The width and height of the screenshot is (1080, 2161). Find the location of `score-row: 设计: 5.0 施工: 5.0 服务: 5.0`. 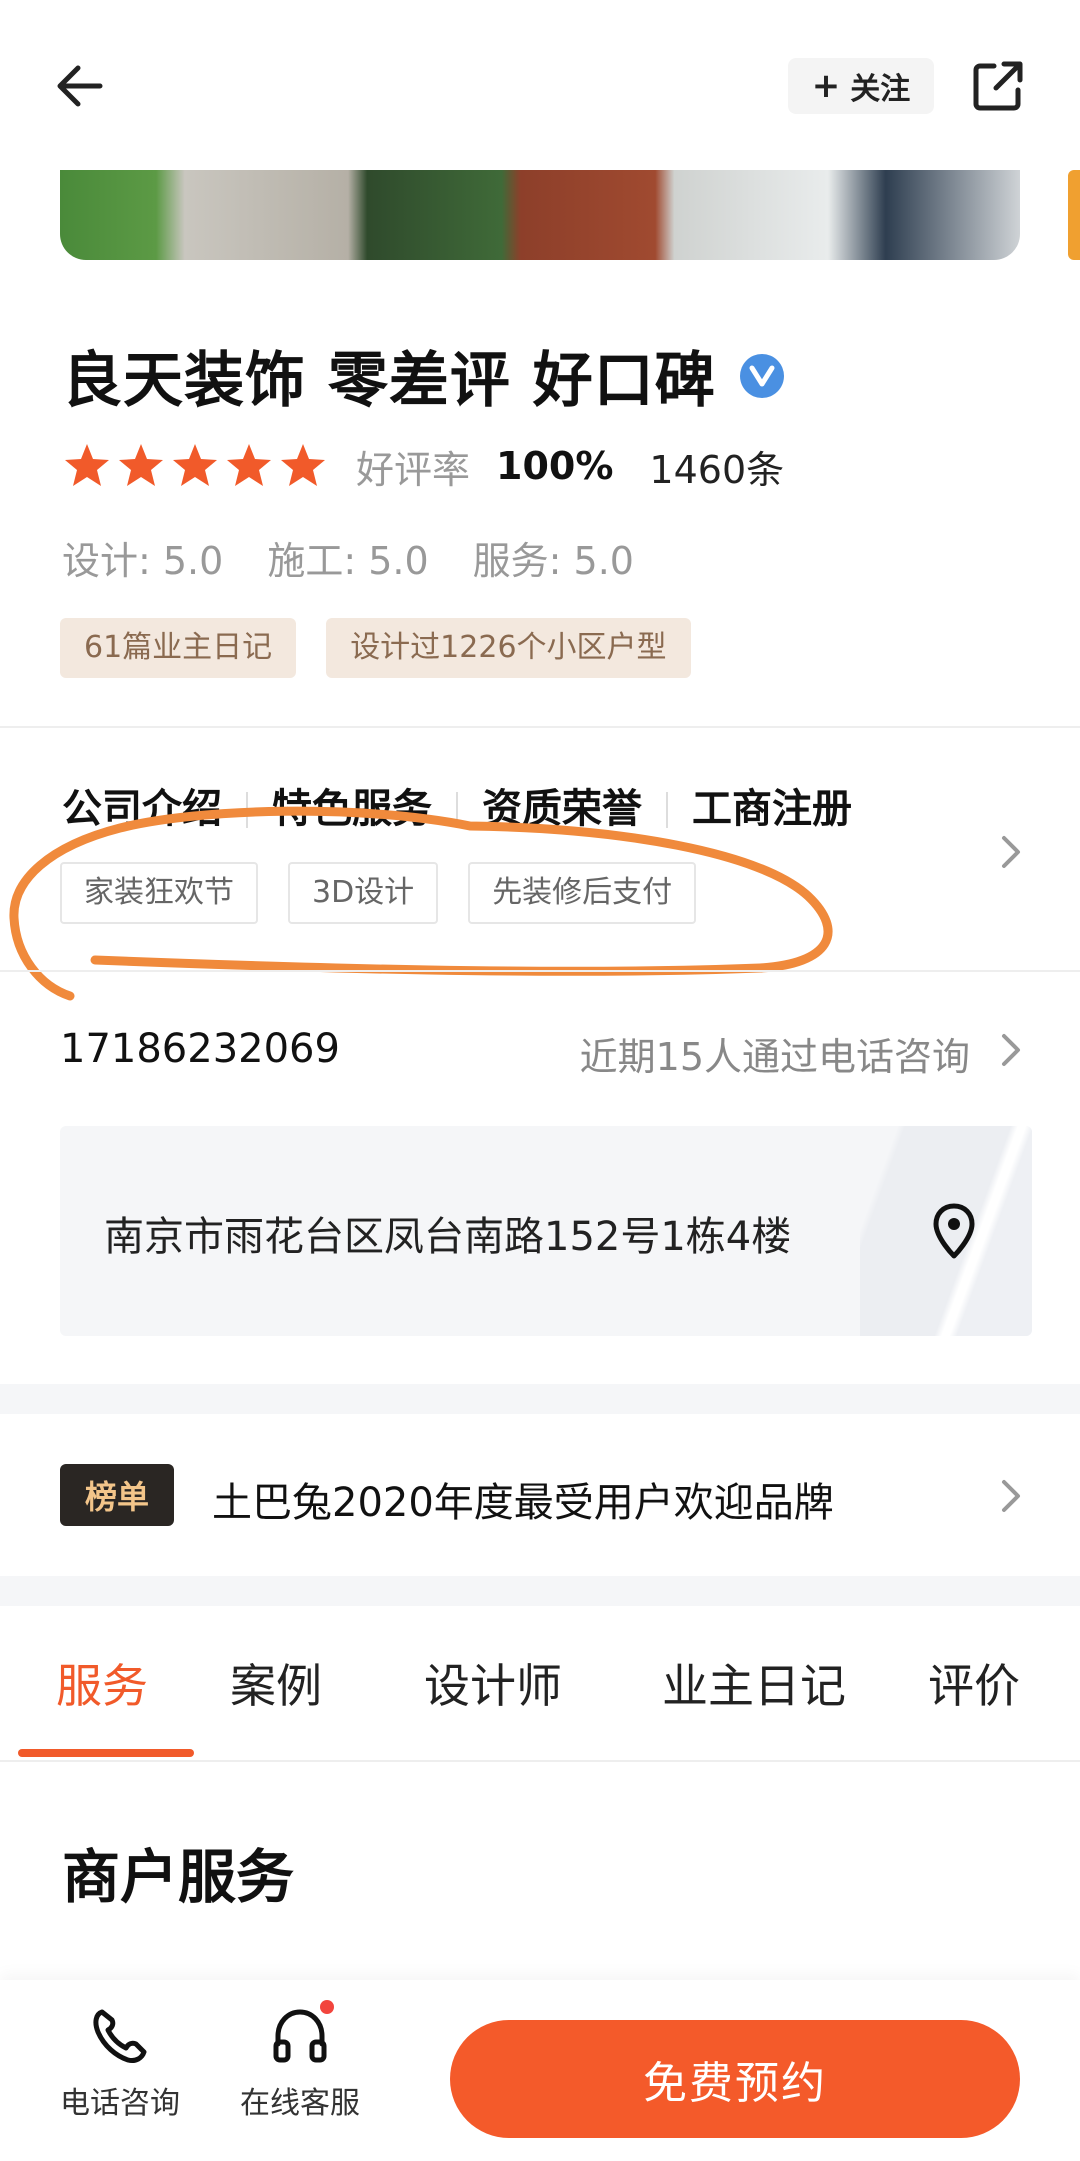

score-row: 设计: 5.0 施工: 5.0 服务: 5.0 is located at coordinates (348, 557).